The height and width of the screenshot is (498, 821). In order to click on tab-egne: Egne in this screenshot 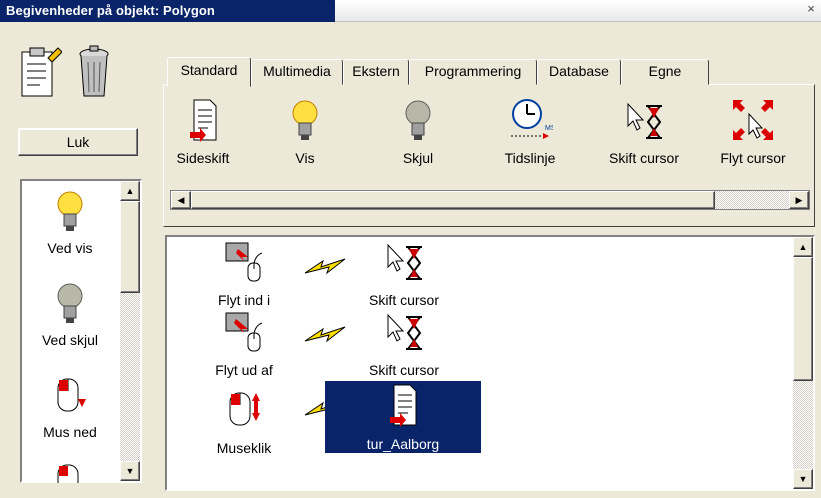, I will do `click(665, 72)`.